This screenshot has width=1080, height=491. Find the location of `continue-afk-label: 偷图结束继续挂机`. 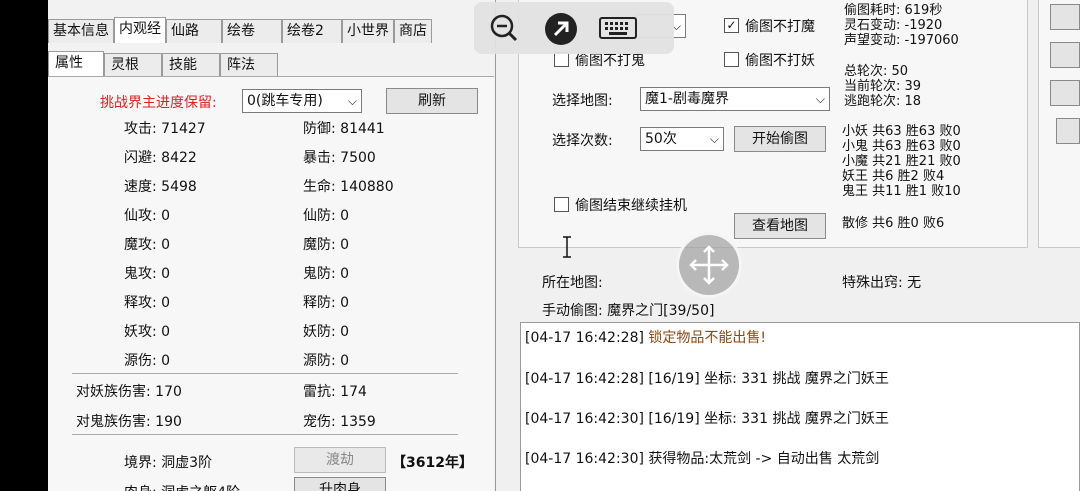

continue-afk-label: 偷图结束继续挂机 is located at coordinates (631, 206).